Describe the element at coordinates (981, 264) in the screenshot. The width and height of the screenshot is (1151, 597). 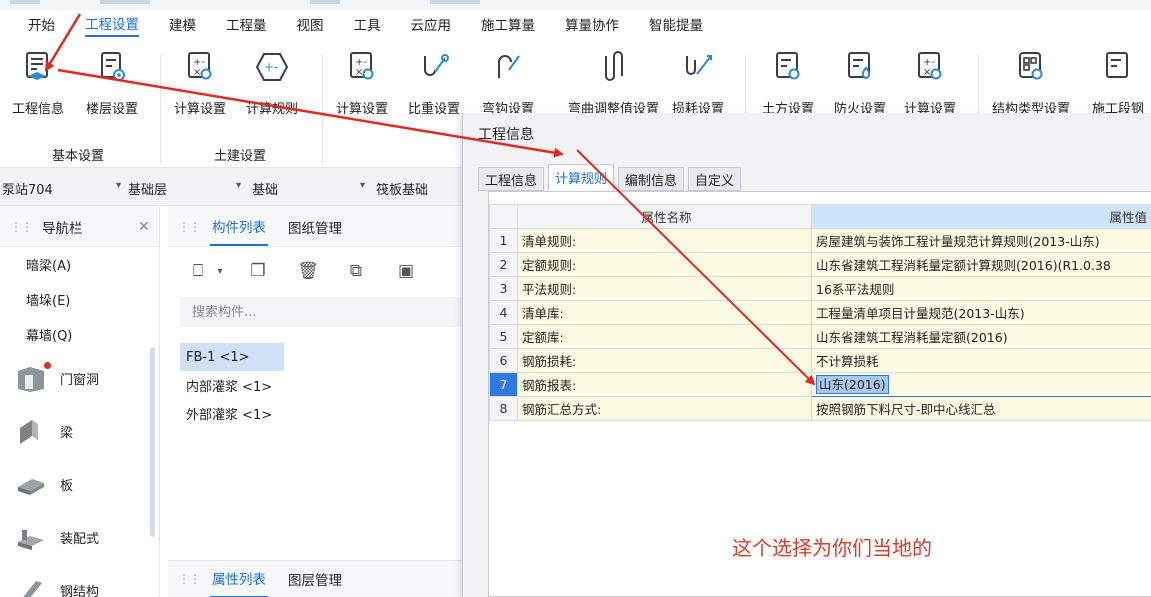
I see `property-value: 山东省建筑工程消耗量定额计算规则(2016)(R1.0.38` at that location.